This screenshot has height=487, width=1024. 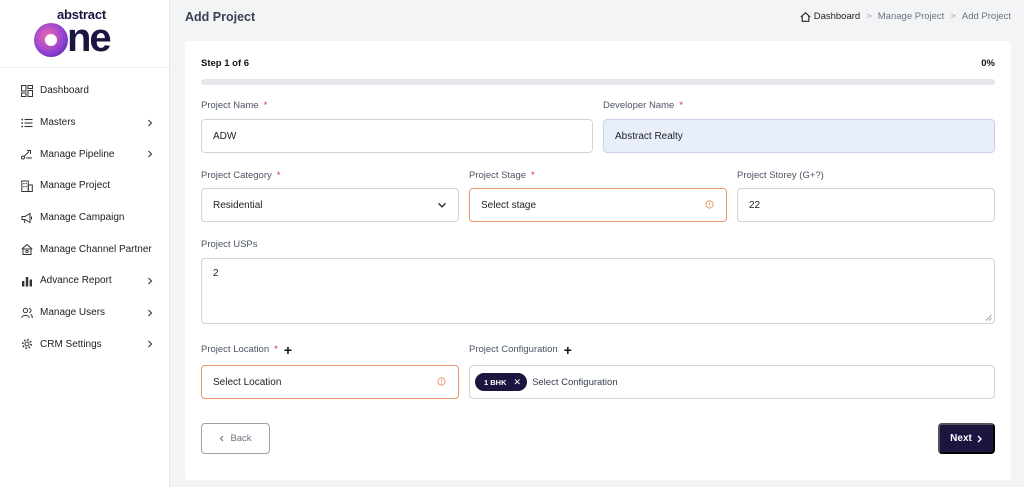 I want to click on project-name-label: Project Name *, so click(x=234, y=105).